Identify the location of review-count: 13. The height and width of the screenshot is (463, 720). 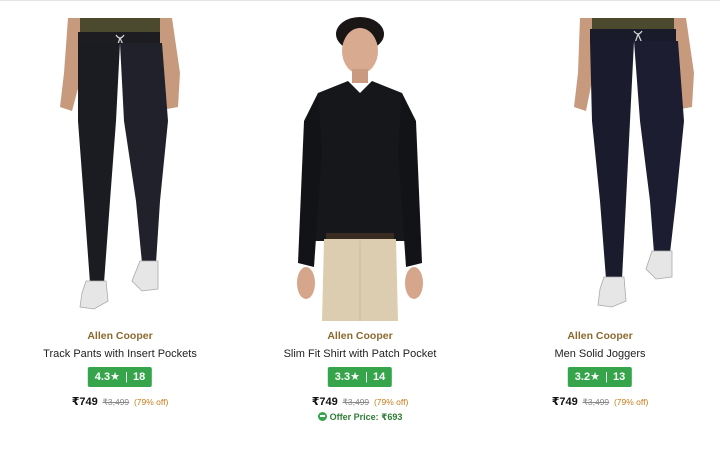
(619, 377).